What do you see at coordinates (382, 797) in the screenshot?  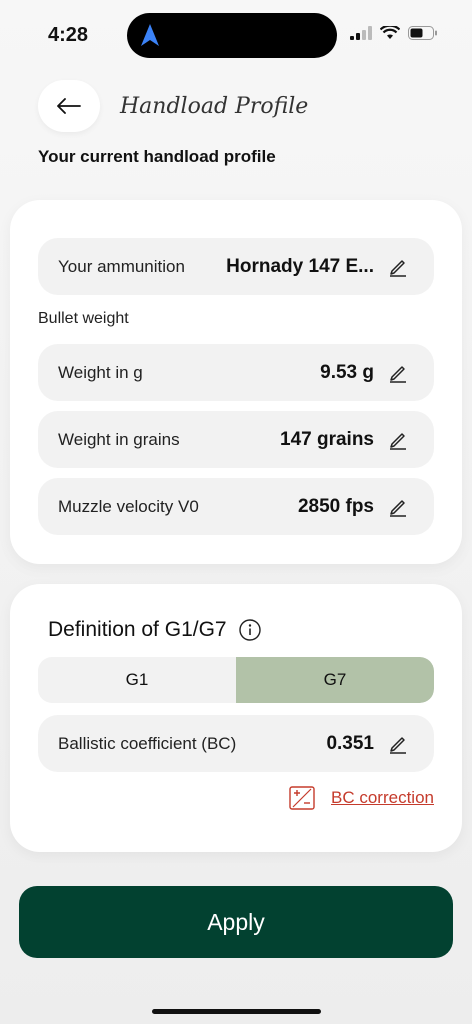 I see `bc-correction-text: BC correction` at bounding box center [382, 797].